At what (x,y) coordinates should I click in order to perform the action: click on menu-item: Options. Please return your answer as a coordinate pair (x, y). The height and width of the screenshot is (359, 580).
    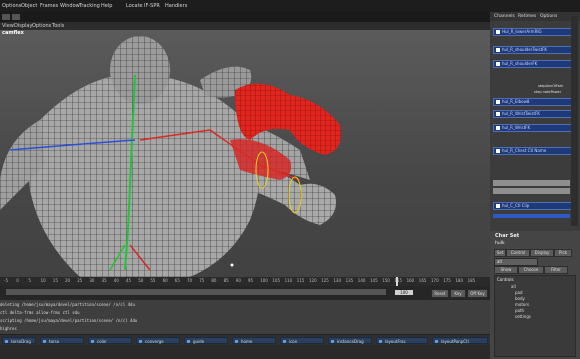
    Looking at the image, I should click on (11, 6).